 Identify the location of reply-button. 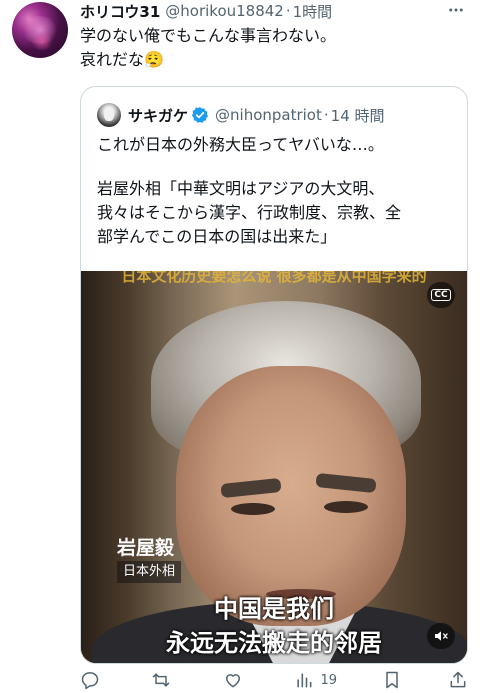
(93, 680).